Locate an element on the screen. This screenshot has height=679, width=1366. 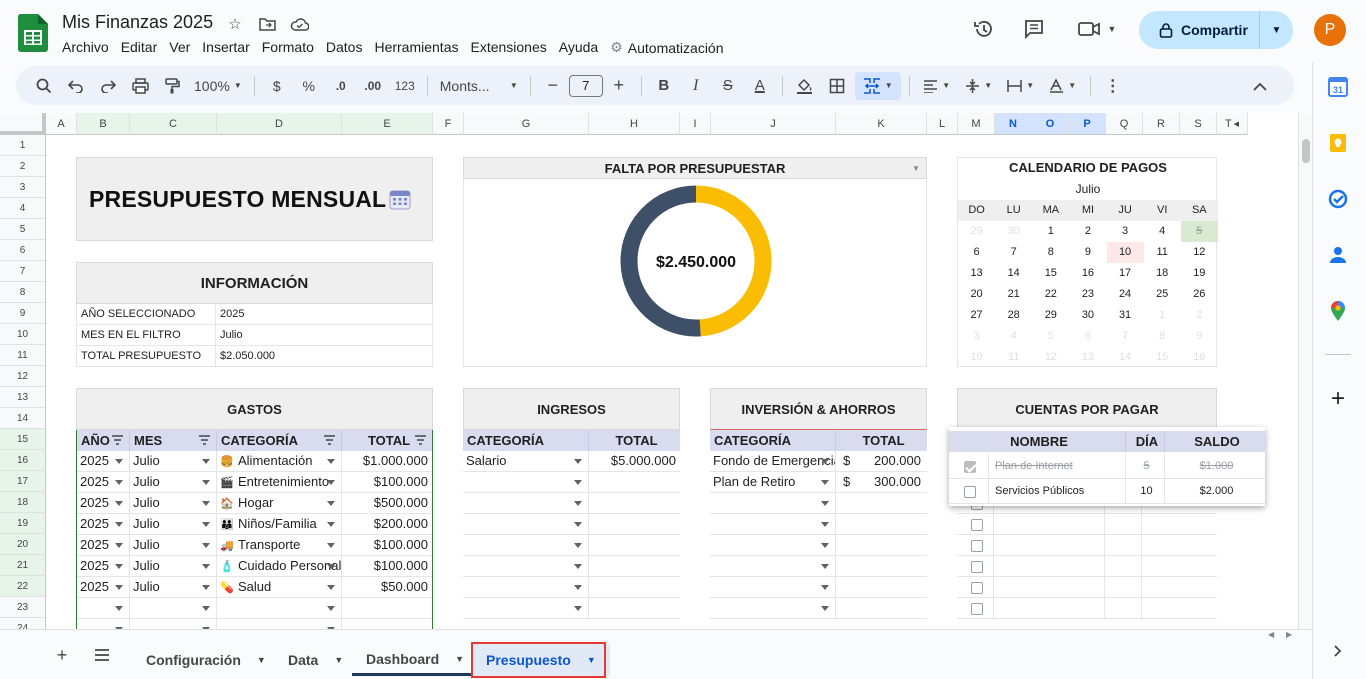
table-row: 2025 Julio 💊 Salud $50.000 is located at coordinates (254, 587).